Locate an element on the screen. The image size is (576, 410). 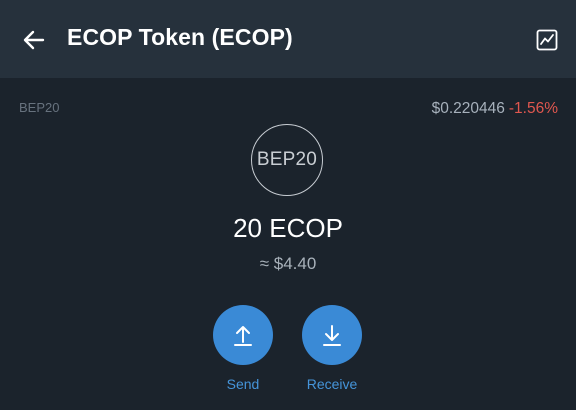
arrow-left-icon is located at coordinates (34, 40).